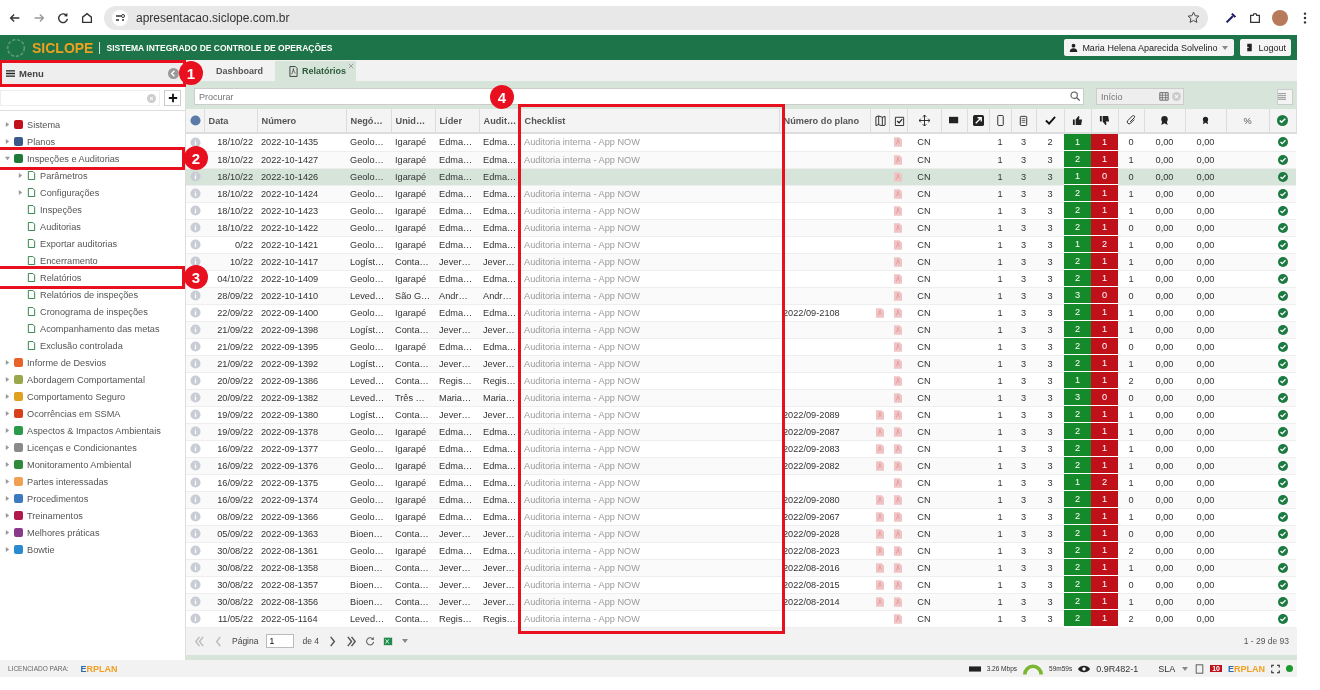  I want to click on caret-icon, so click(1185, 668).